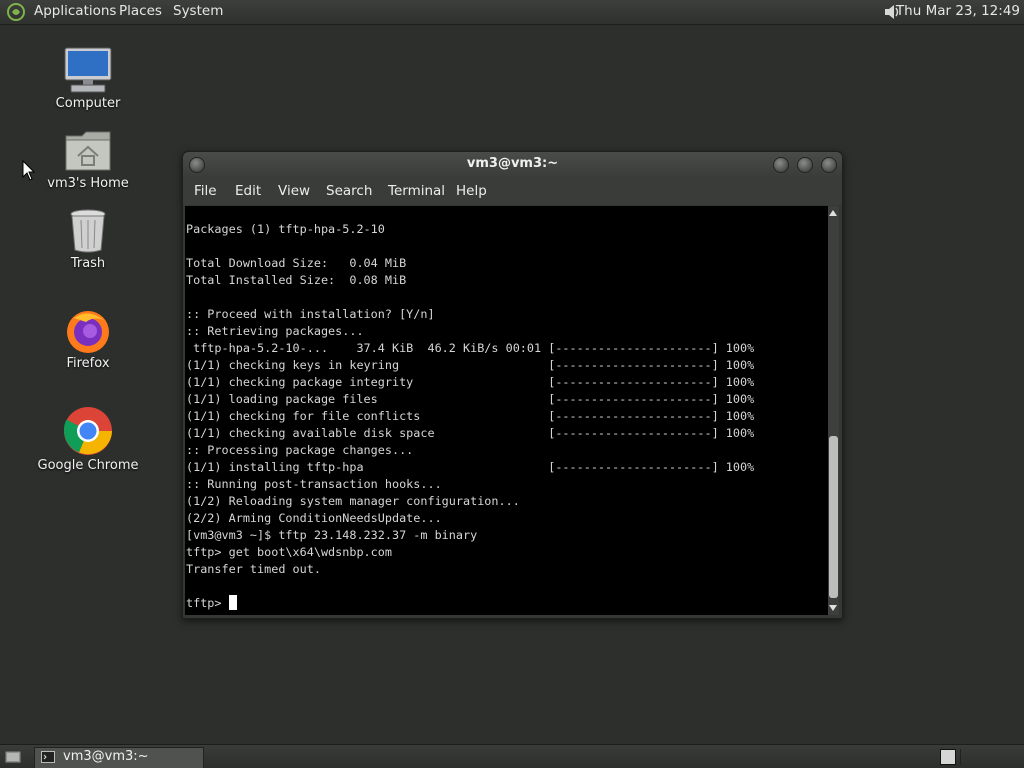 This screenshot has height=768, width=1024. What do you see at coordinates (205, 191) in the screenshot?
I see `menu-file: File` at bounding box center [205, 191].